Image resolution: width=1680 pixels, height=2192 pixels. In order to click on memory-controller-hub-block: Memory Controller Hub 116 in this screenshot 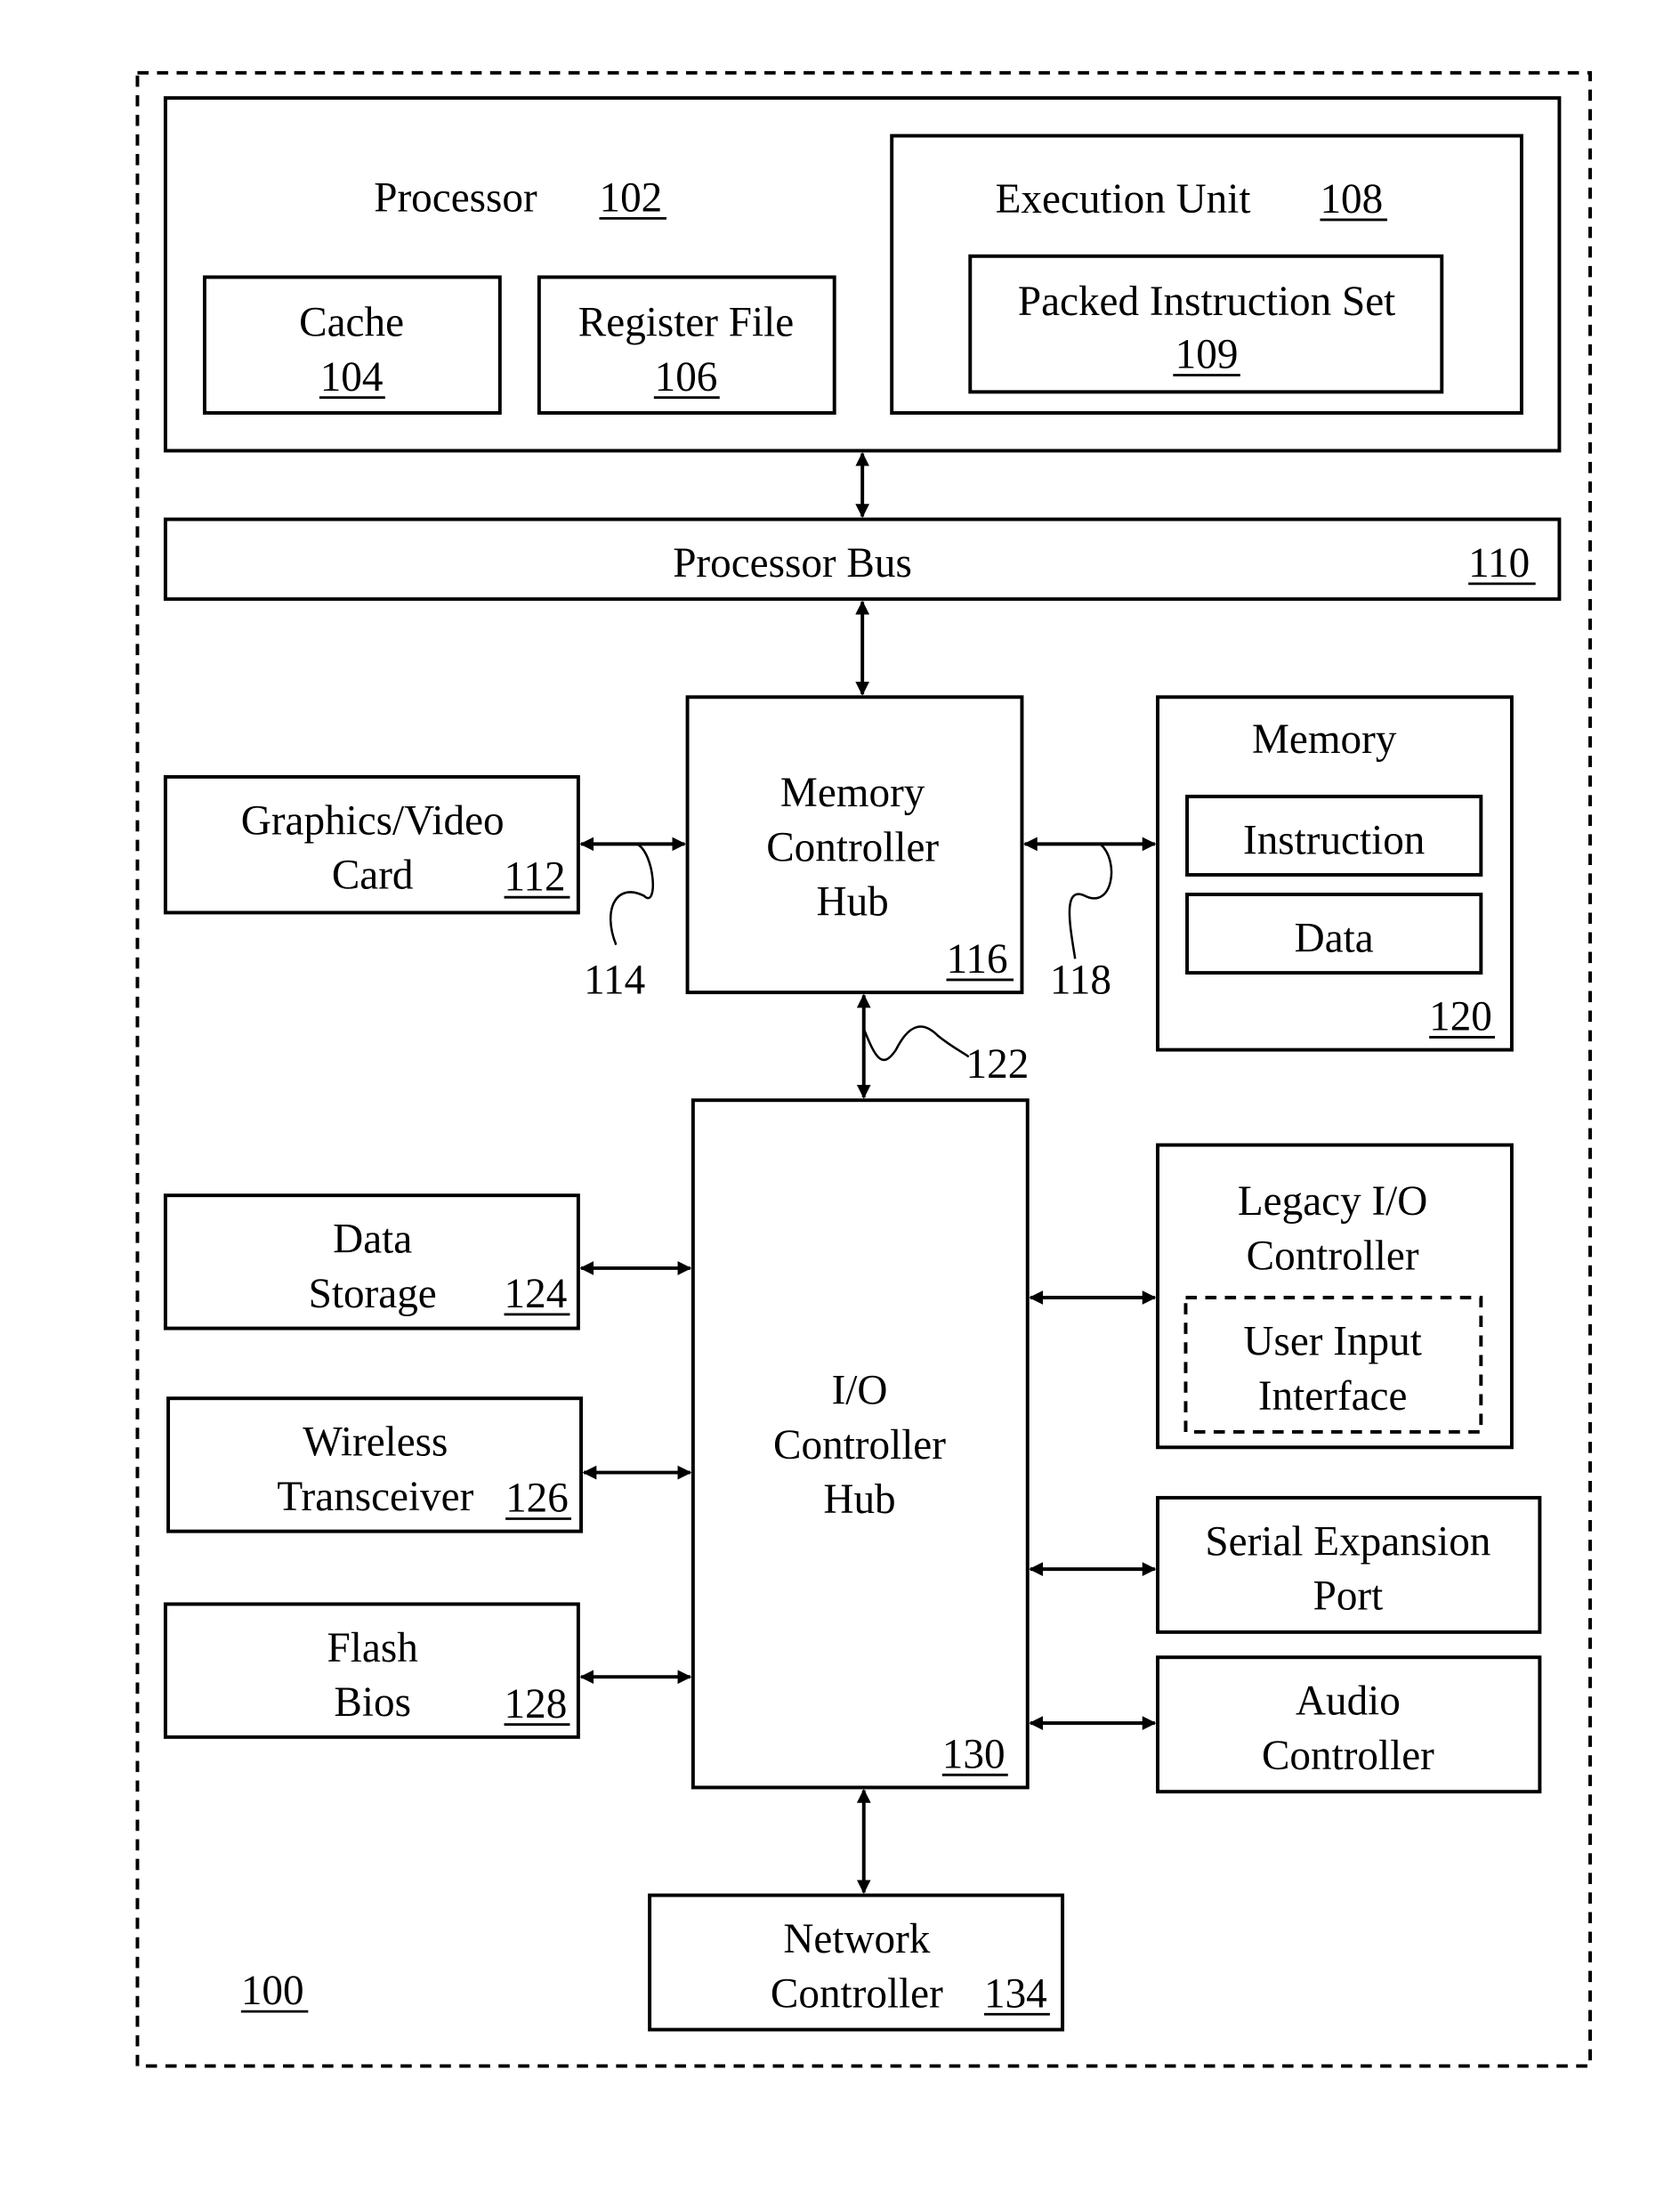, I will do `click(854, 845)`.